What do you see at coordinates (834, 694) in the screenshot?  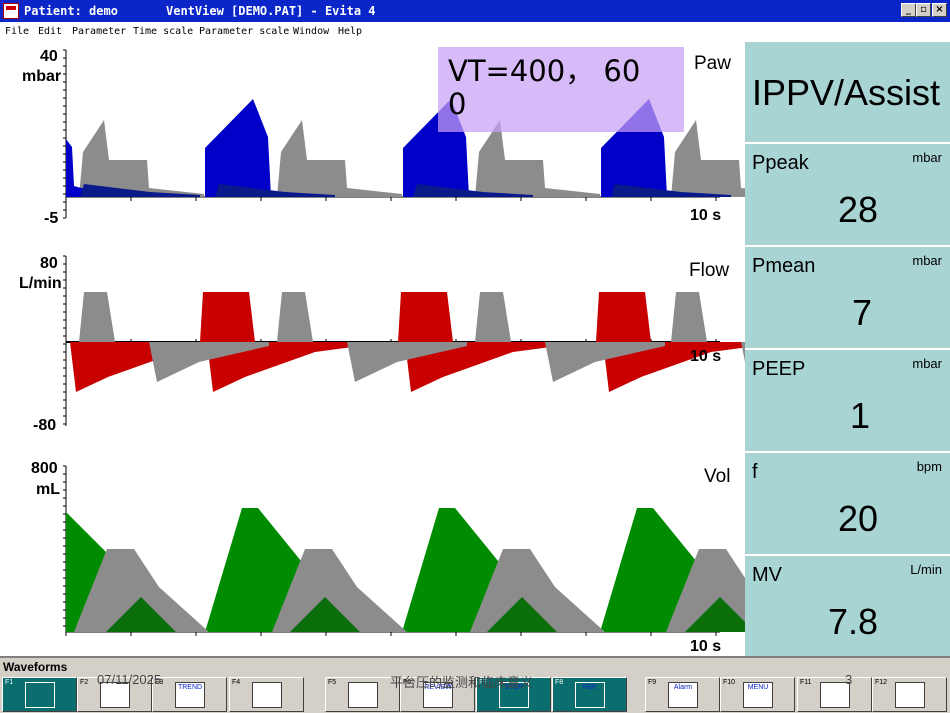 I see `function-key-f11: F11` at bounding box center [834, 694].